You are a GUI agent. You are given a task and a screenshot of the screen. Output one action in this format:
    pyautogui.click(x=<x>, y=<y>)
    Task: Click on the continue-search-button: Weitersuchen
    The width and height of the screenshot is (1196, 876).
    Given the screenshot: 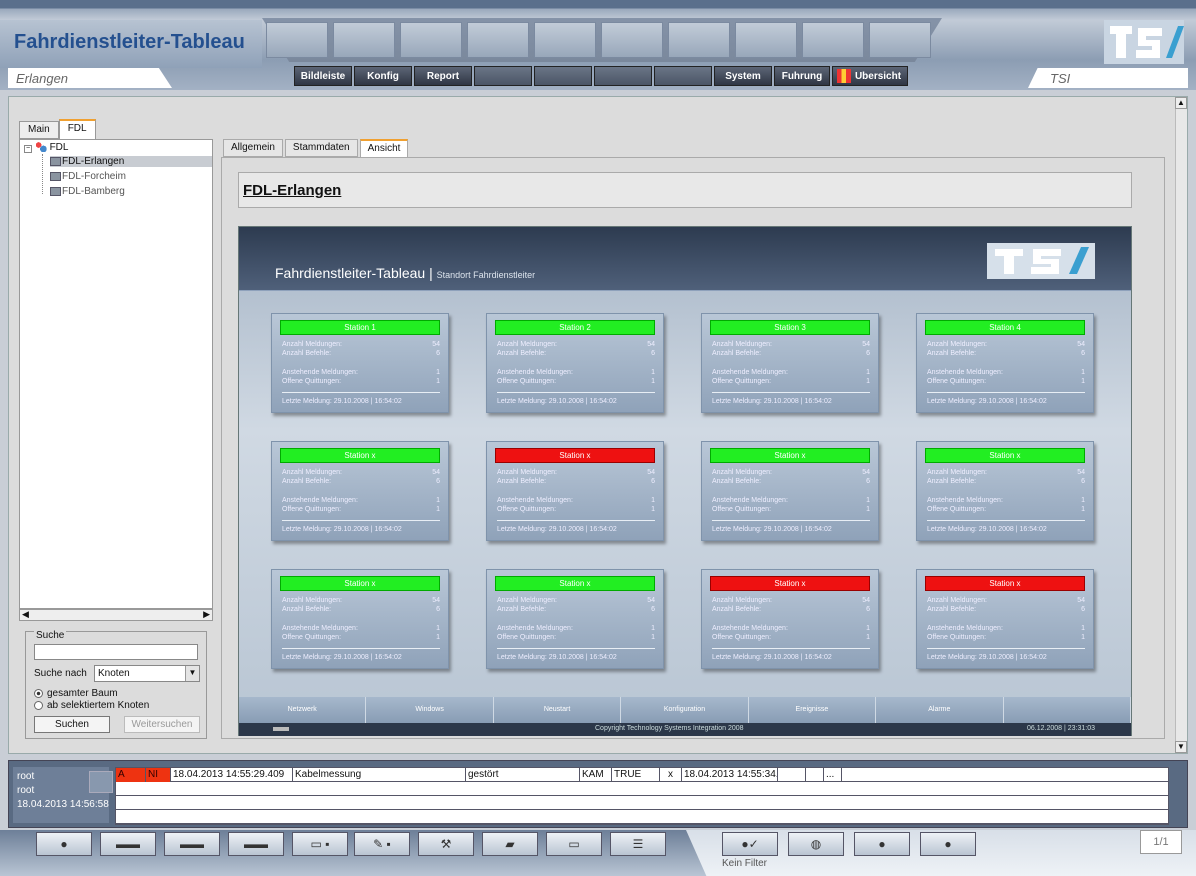 What is the action you would take?
    pyautogui.click(x=162, y=724)
    